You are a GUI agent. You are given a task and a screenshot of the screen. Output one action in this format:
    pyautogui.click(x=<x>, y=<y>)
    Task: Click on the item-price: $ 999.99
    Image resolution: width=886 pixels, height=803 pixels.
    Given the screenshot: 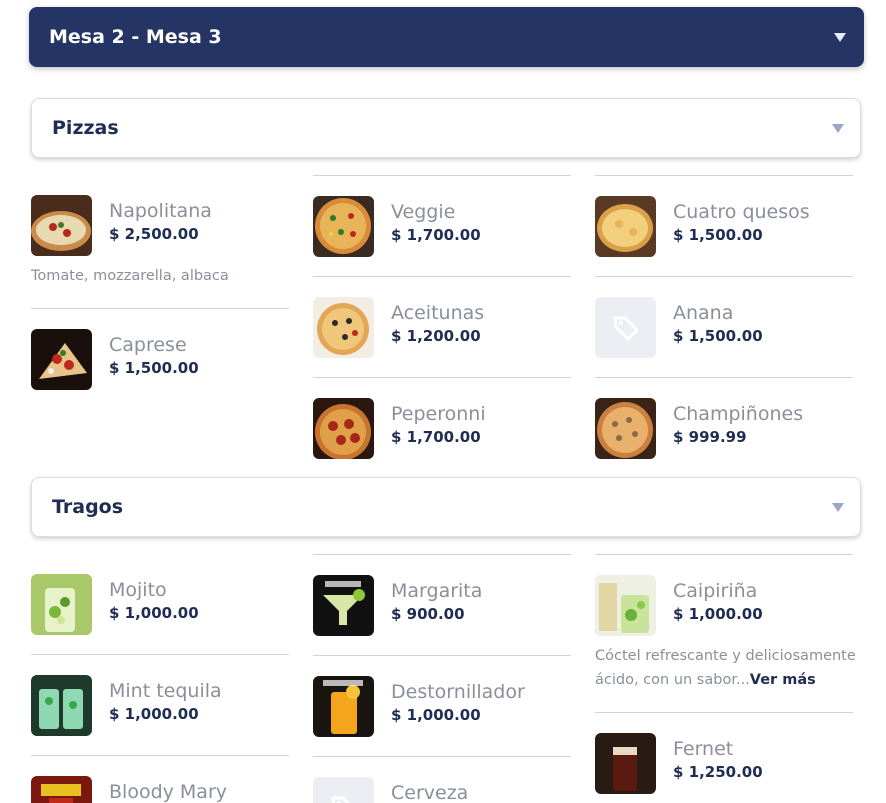 What is the action you would take?
    pyautogui.click(x=710, y=437)
    